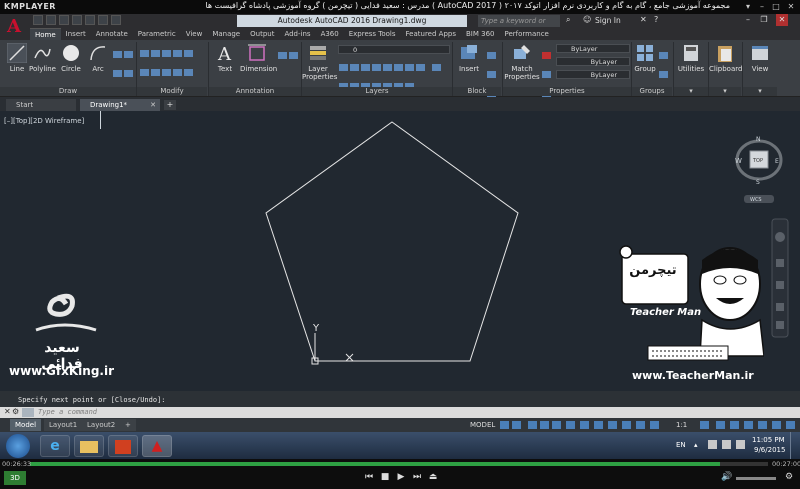 This screenshot has width=800, height=489. What do you see at coordinates (166, 53) in the screenshot?
I see `trim-icon` at bounding box center [166, 53].